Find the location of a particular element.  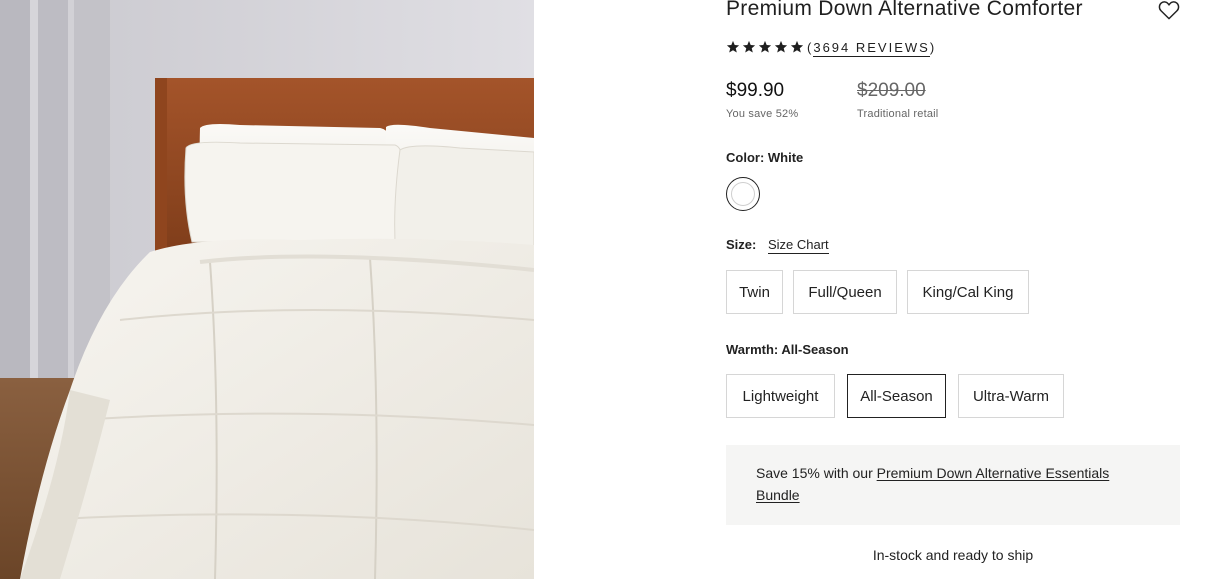

product-title: Premium Down Alternative Comforter is located at coordinates (904, 10).